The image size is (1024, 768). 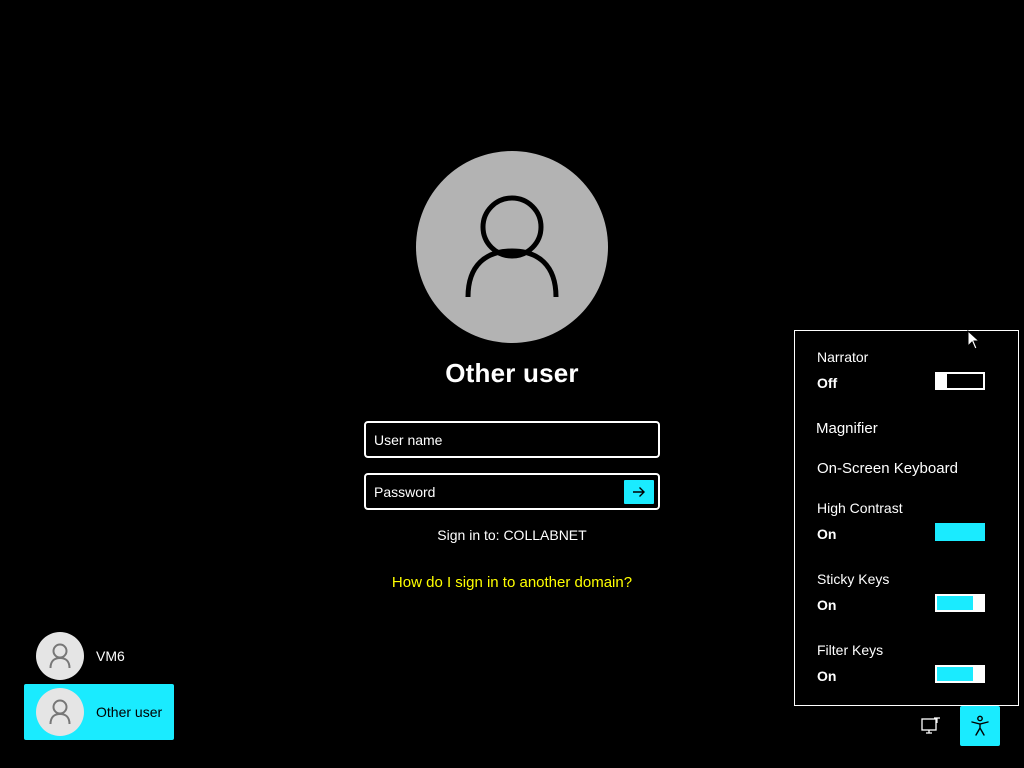 I want to click on high-contrast-label: High Contrast, so click(x=860, y=508).